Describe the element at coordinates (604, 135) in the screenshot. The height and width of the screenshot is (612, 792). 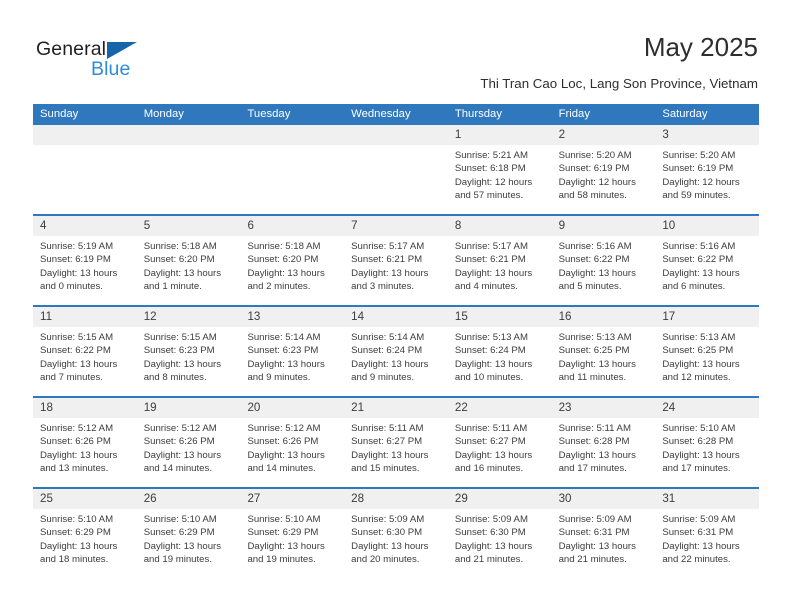
I see `day-number: 2` at that location.